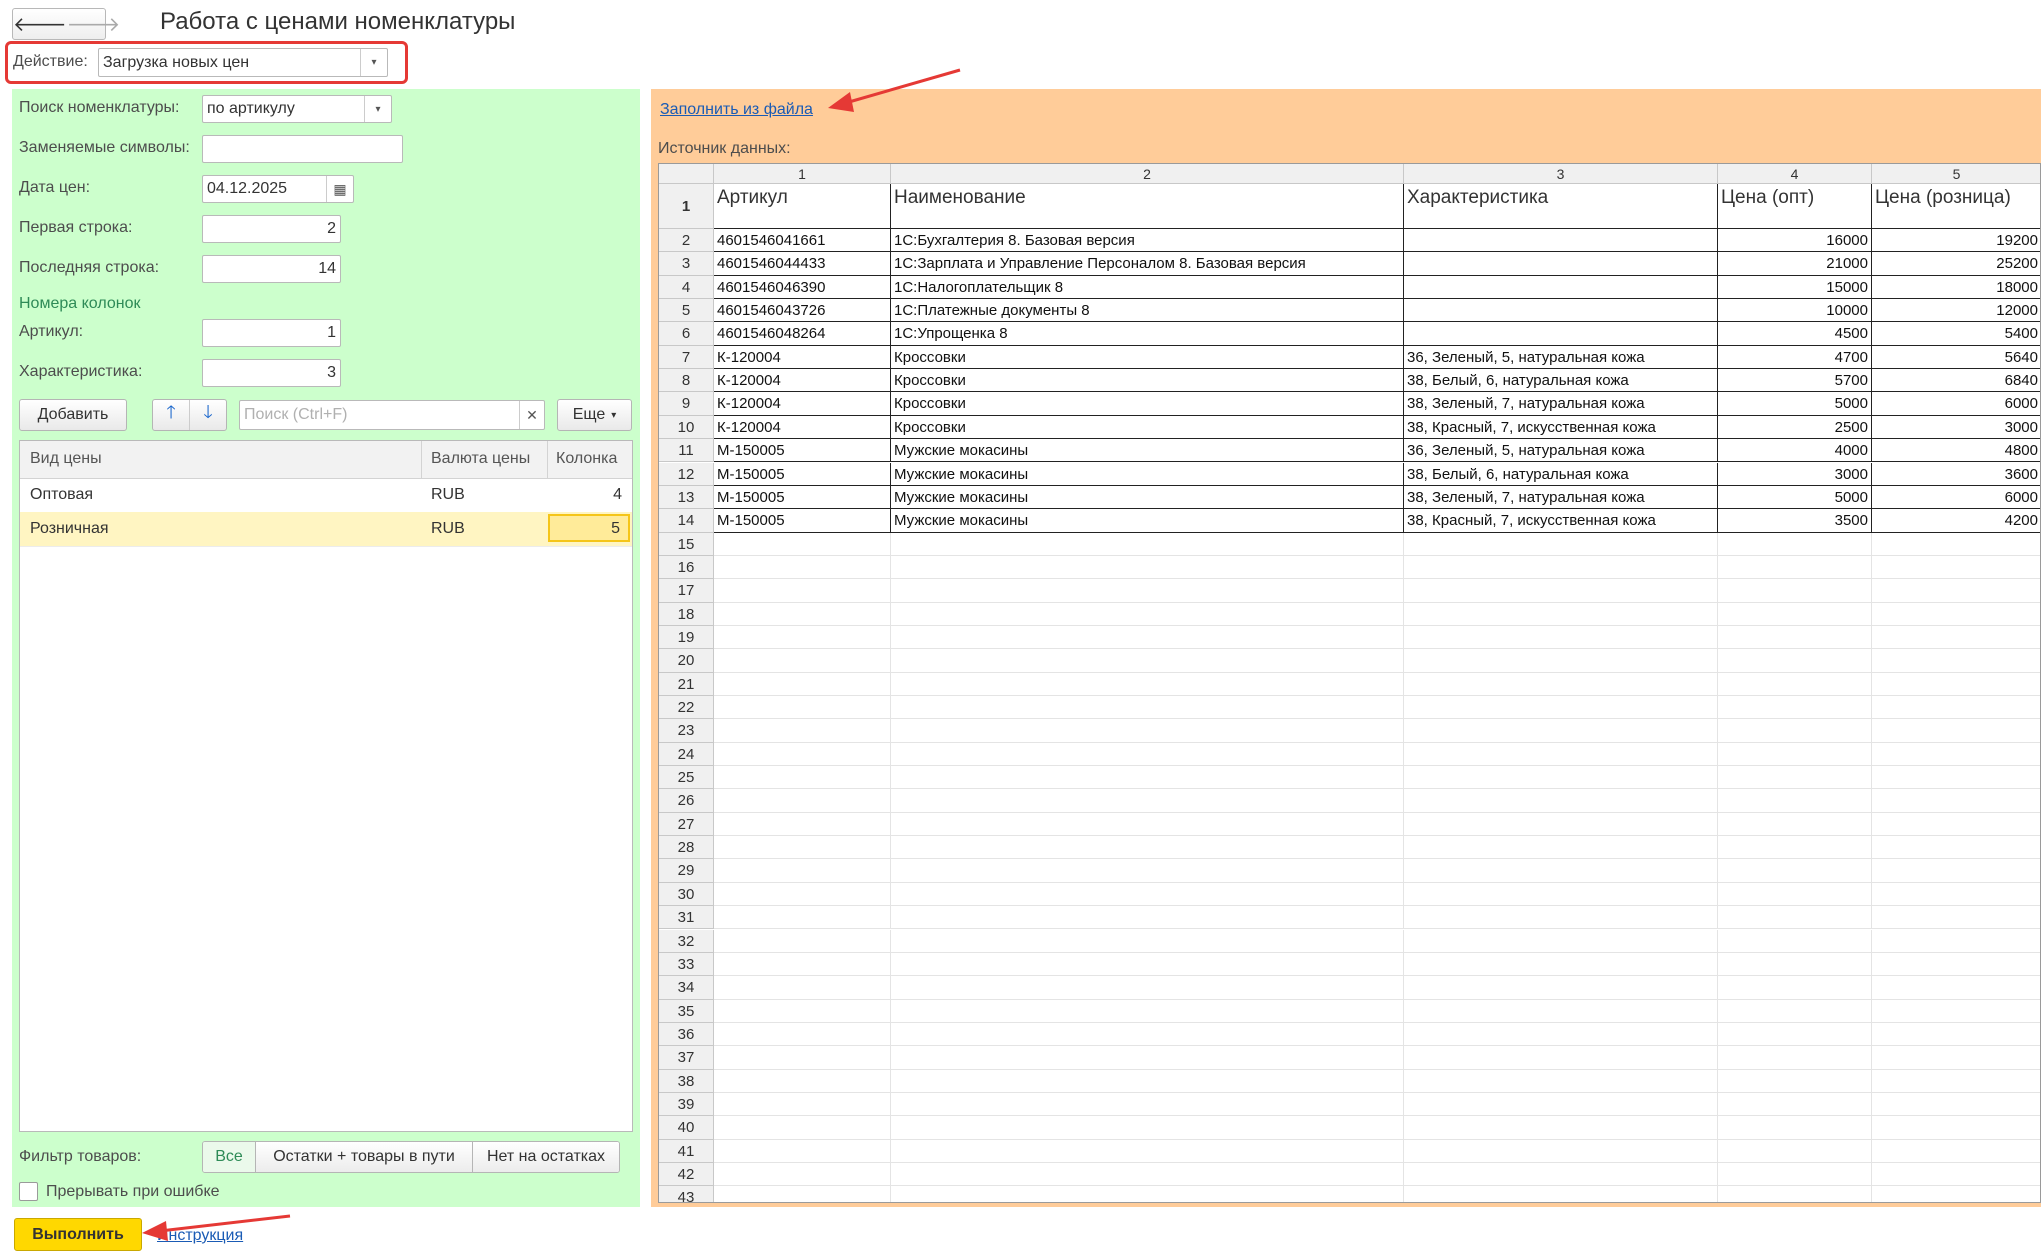 This screenshot has width=2041, height=1259. Describe the element at coordinates (1956, 311) in the screenshot. I see `sheet-cell: 12000` at that location.